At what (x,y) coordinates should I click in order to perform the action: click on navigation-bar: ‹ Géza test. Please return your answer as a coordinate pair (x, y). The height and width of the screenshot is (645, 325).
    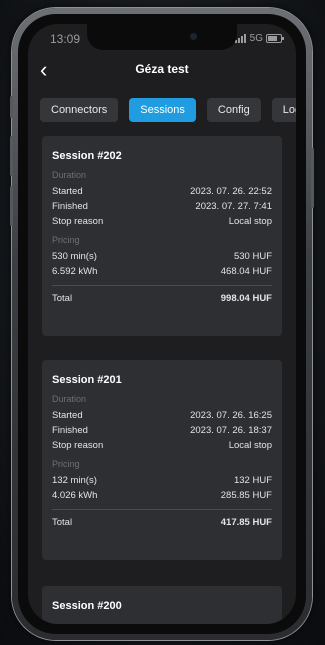
    Looking at the image, I should click on (162, 71).